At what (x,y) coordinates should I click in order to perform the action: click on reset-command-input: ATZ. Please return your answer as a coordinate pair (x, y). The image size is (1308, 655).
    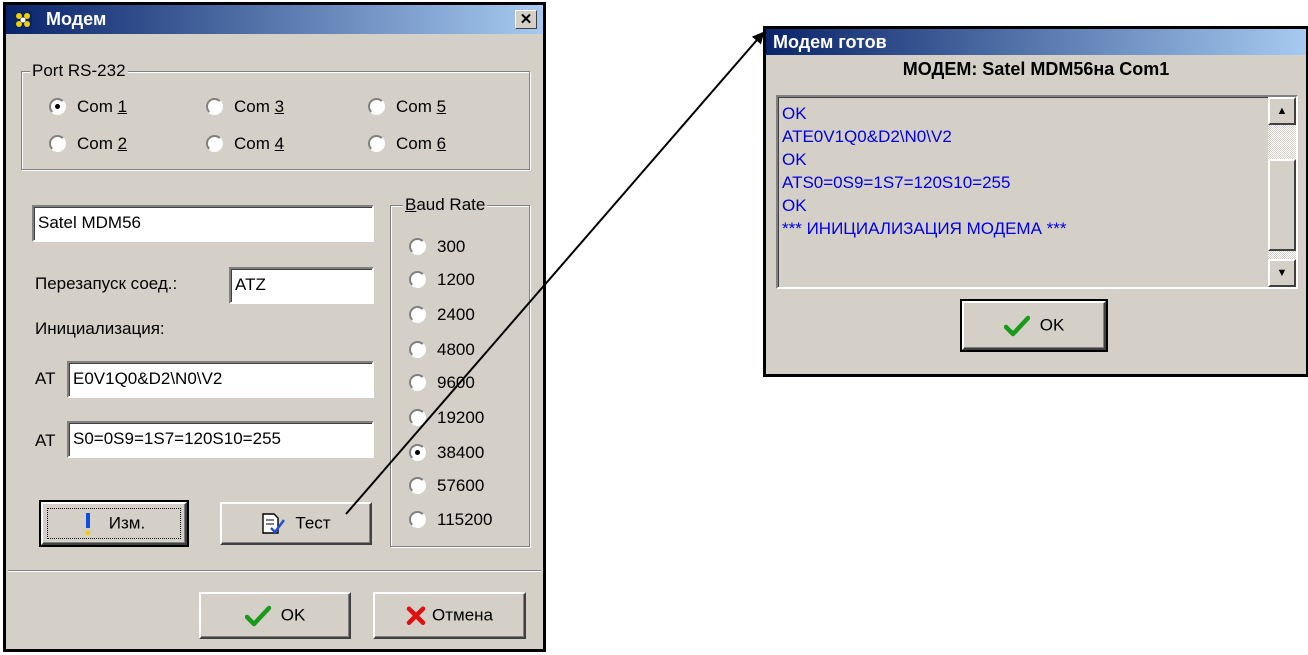
    Looking at the image, I should click on (301, 285).